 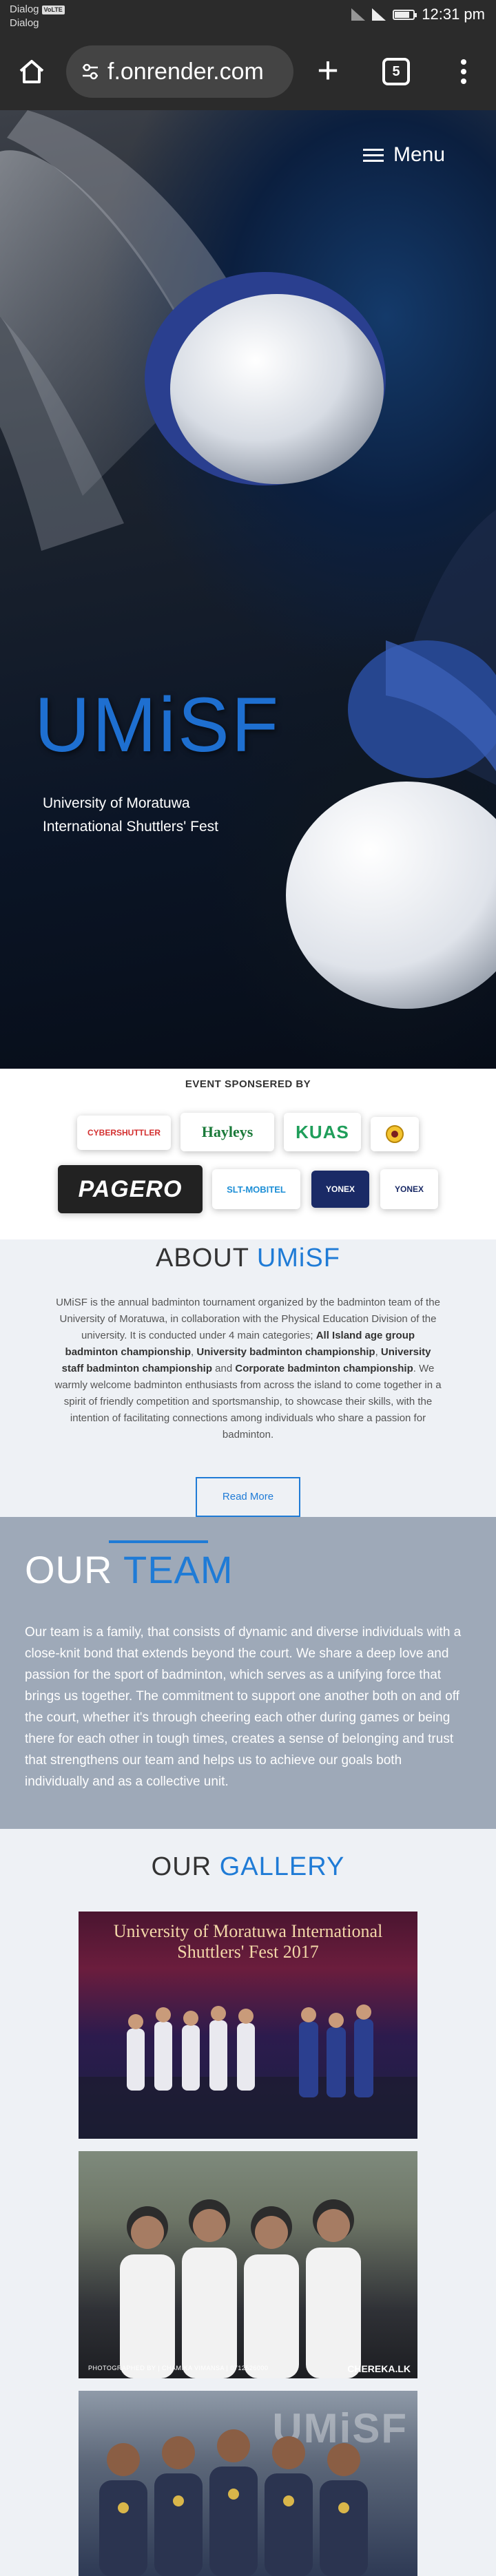 What do you see at coordinates (409, 1189) in the screenshot?
I see `sponsor-logo-yonex: YONEX` at bounding box center [409, 1189].